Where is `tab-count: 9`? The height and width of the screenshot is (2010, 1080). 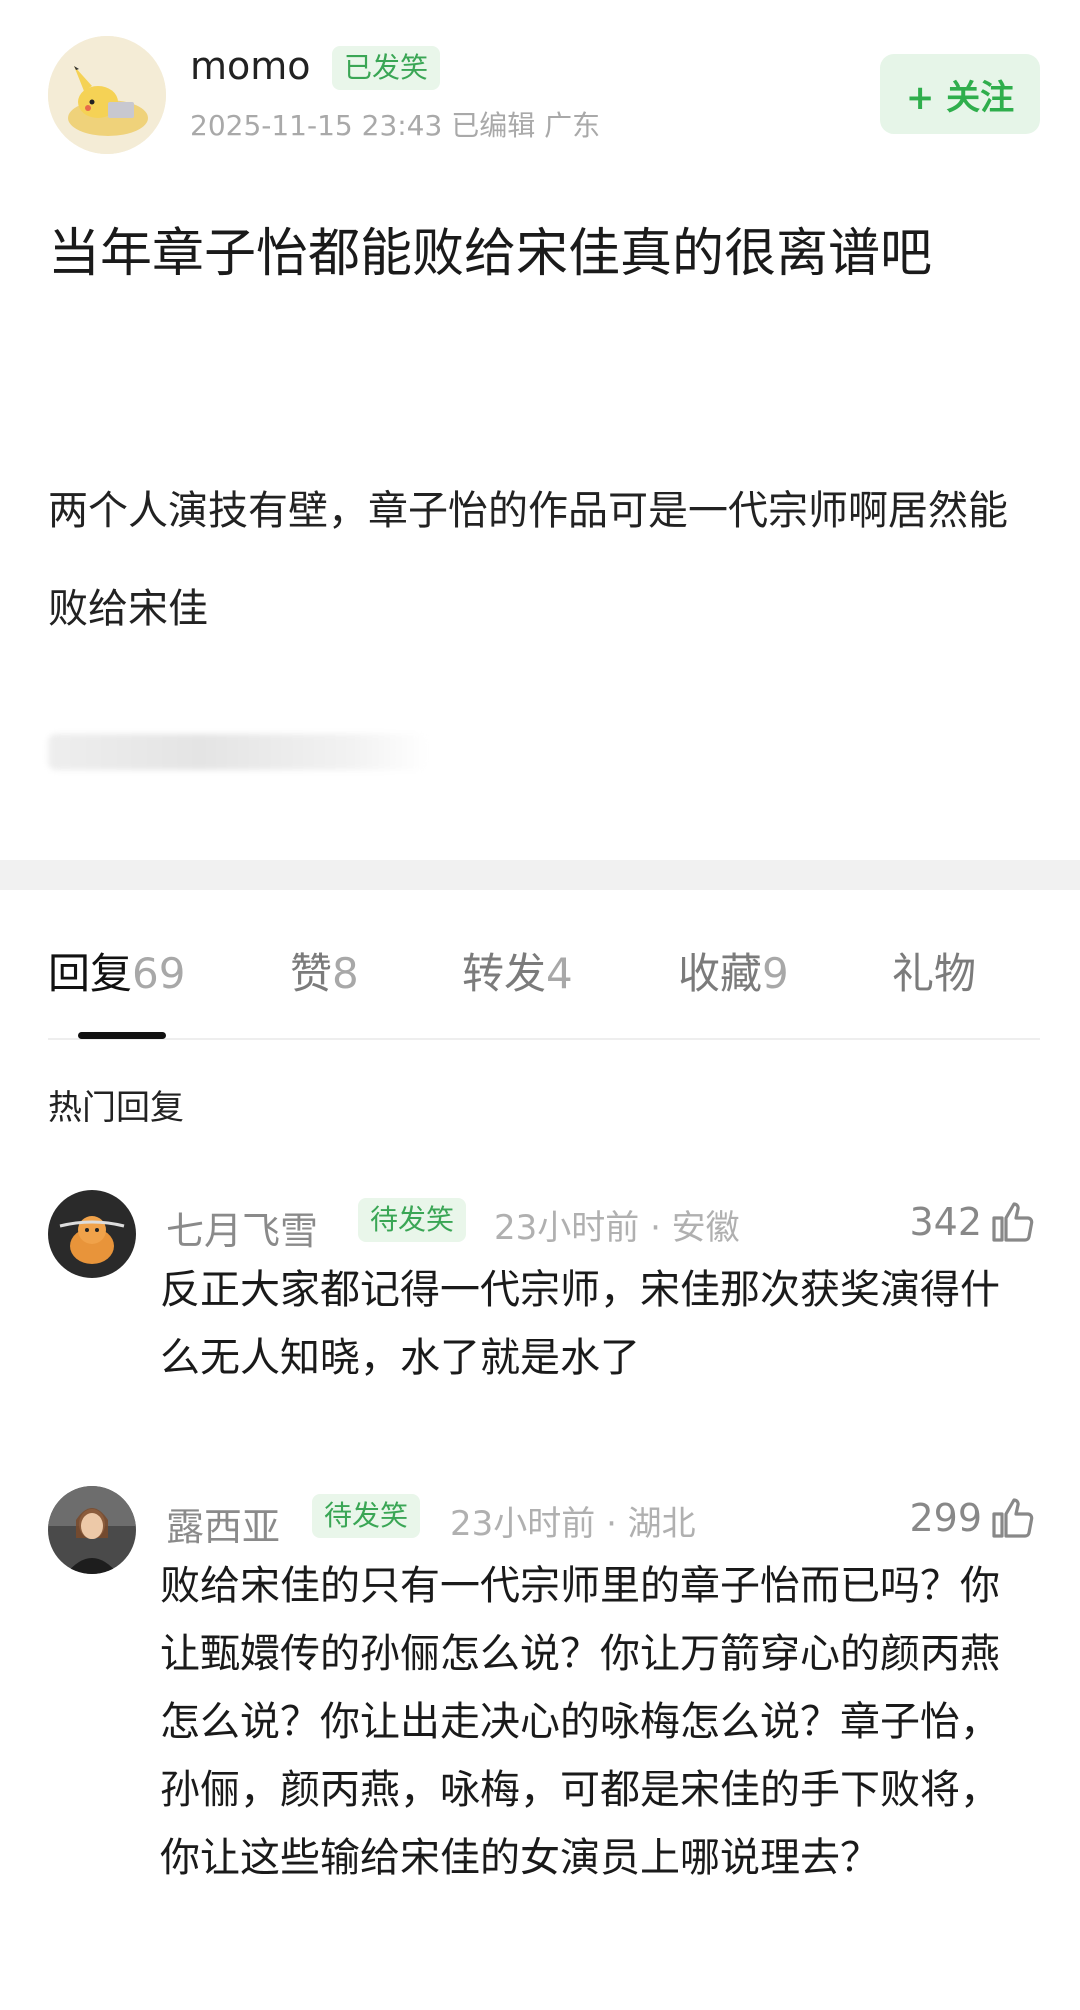 tab-count: 9 is located at coordinates (775, 973).